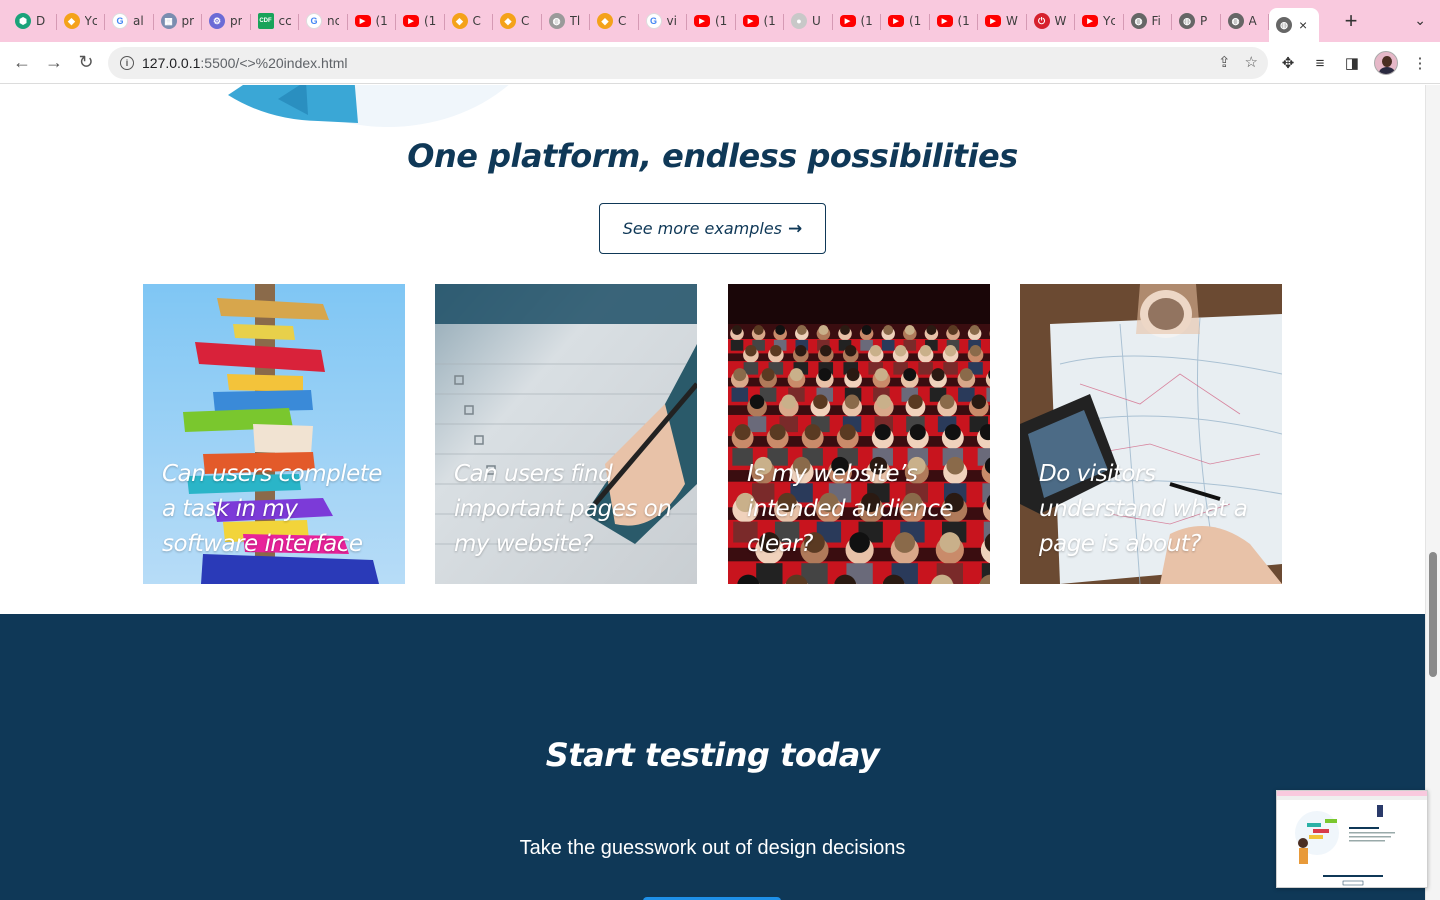 The image size is (1440, 900). What do you see at coordinates (23, 21) in the screenshot?
I see `shield-icon: ⬢` at bounding box center [23, 21].